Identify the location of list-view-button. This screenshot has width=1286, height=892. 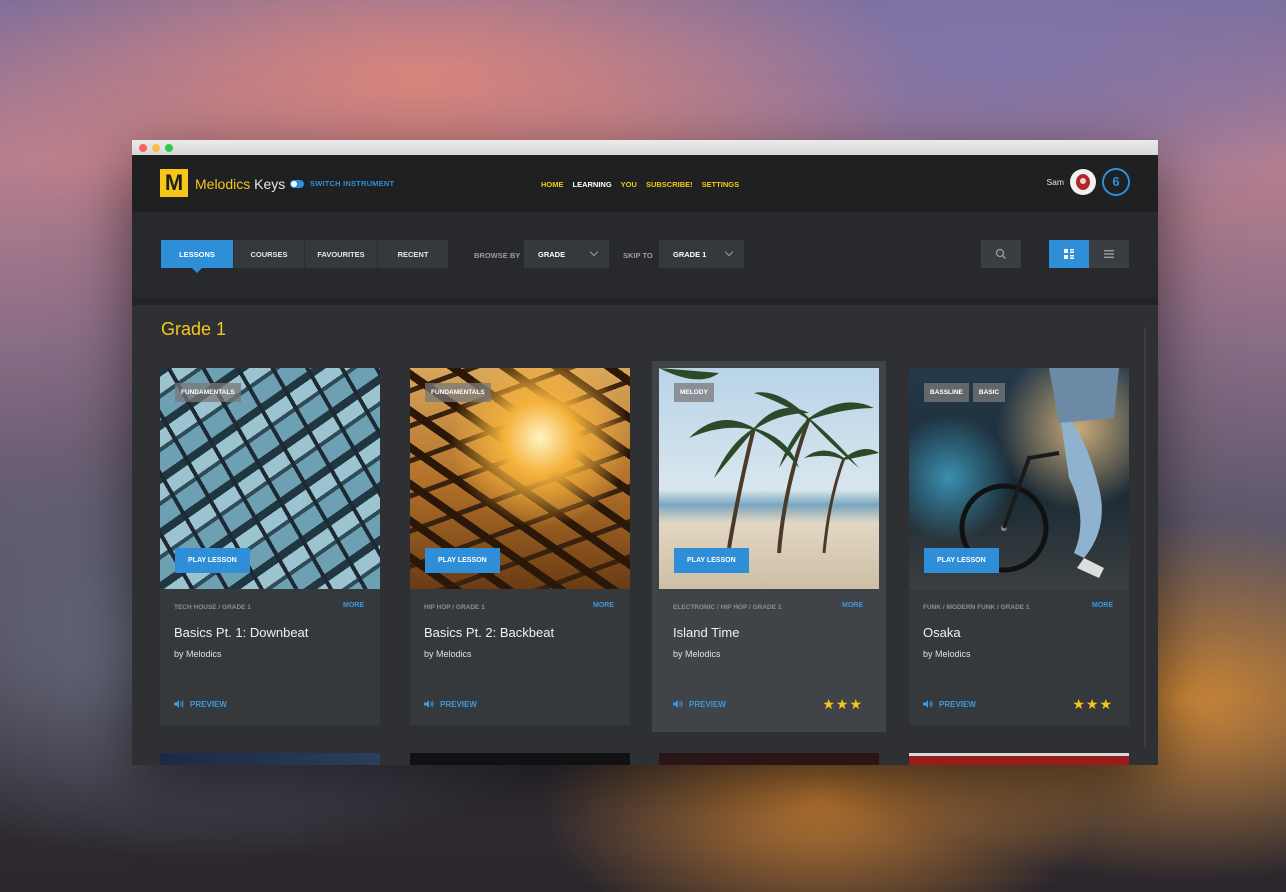
(1109, 254).